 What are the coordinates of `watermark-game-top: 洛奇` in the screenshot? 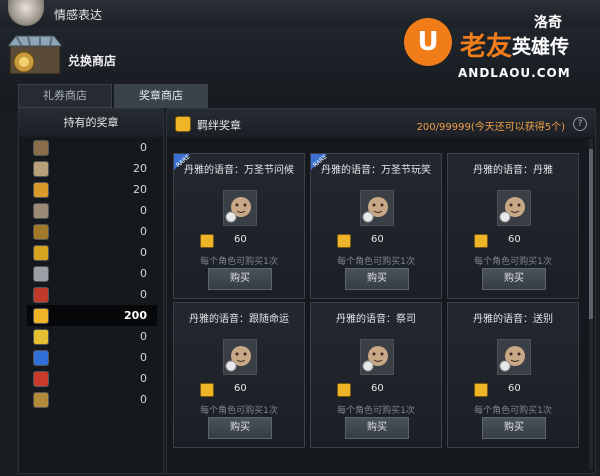 It's located at (548, 23).